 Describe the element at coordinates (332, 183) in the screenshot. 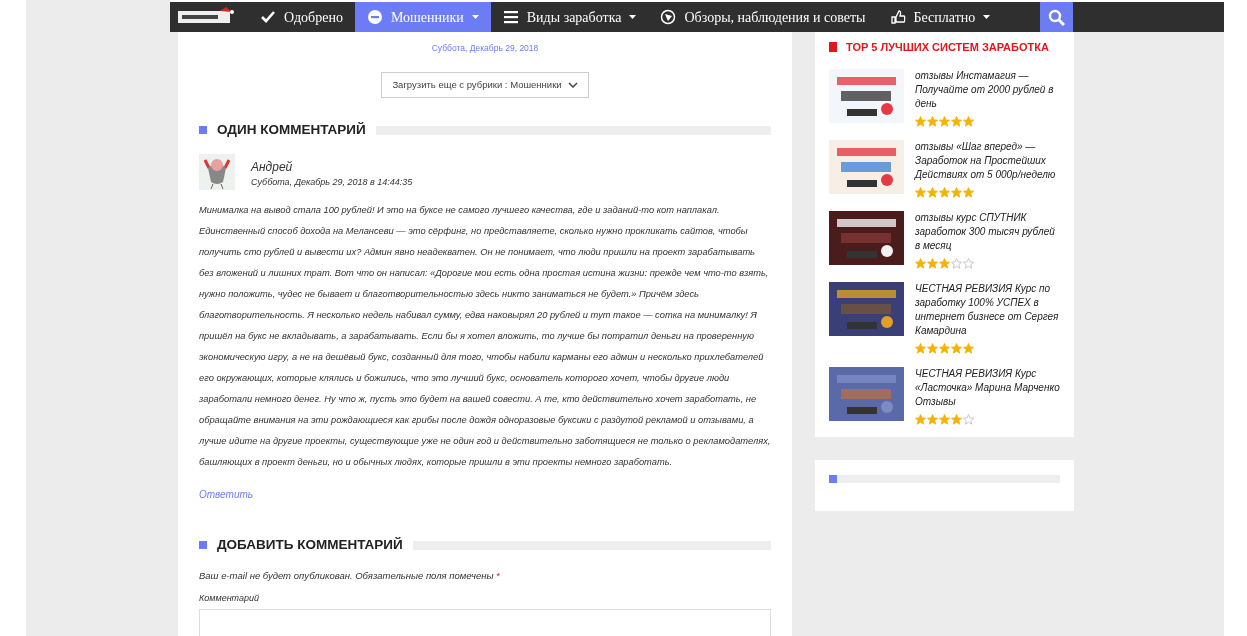

I see `comment-date: Суббота, Декабрь 29, 2018 в 14:44:35` at that location.